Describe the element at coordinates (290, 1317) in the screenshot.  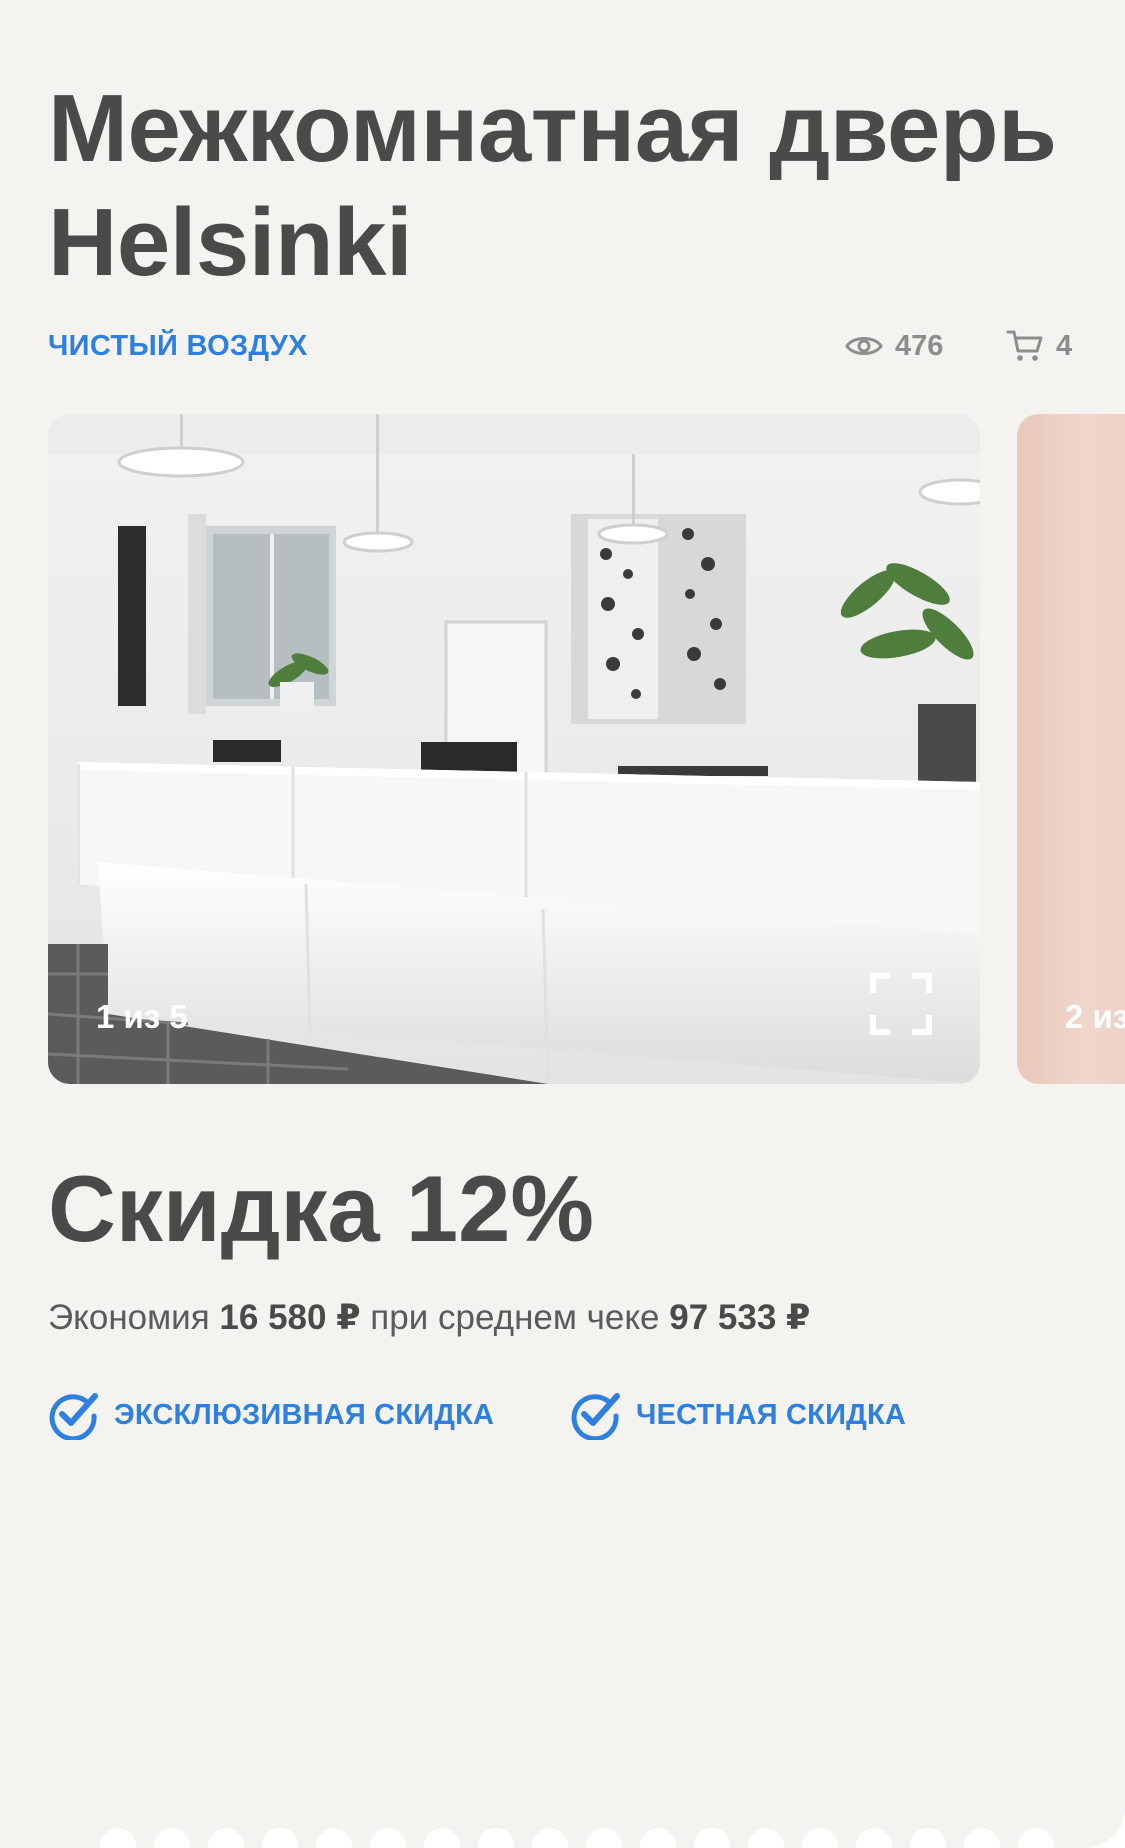
I see `economy-amount: 16 580 ₽` at that location.